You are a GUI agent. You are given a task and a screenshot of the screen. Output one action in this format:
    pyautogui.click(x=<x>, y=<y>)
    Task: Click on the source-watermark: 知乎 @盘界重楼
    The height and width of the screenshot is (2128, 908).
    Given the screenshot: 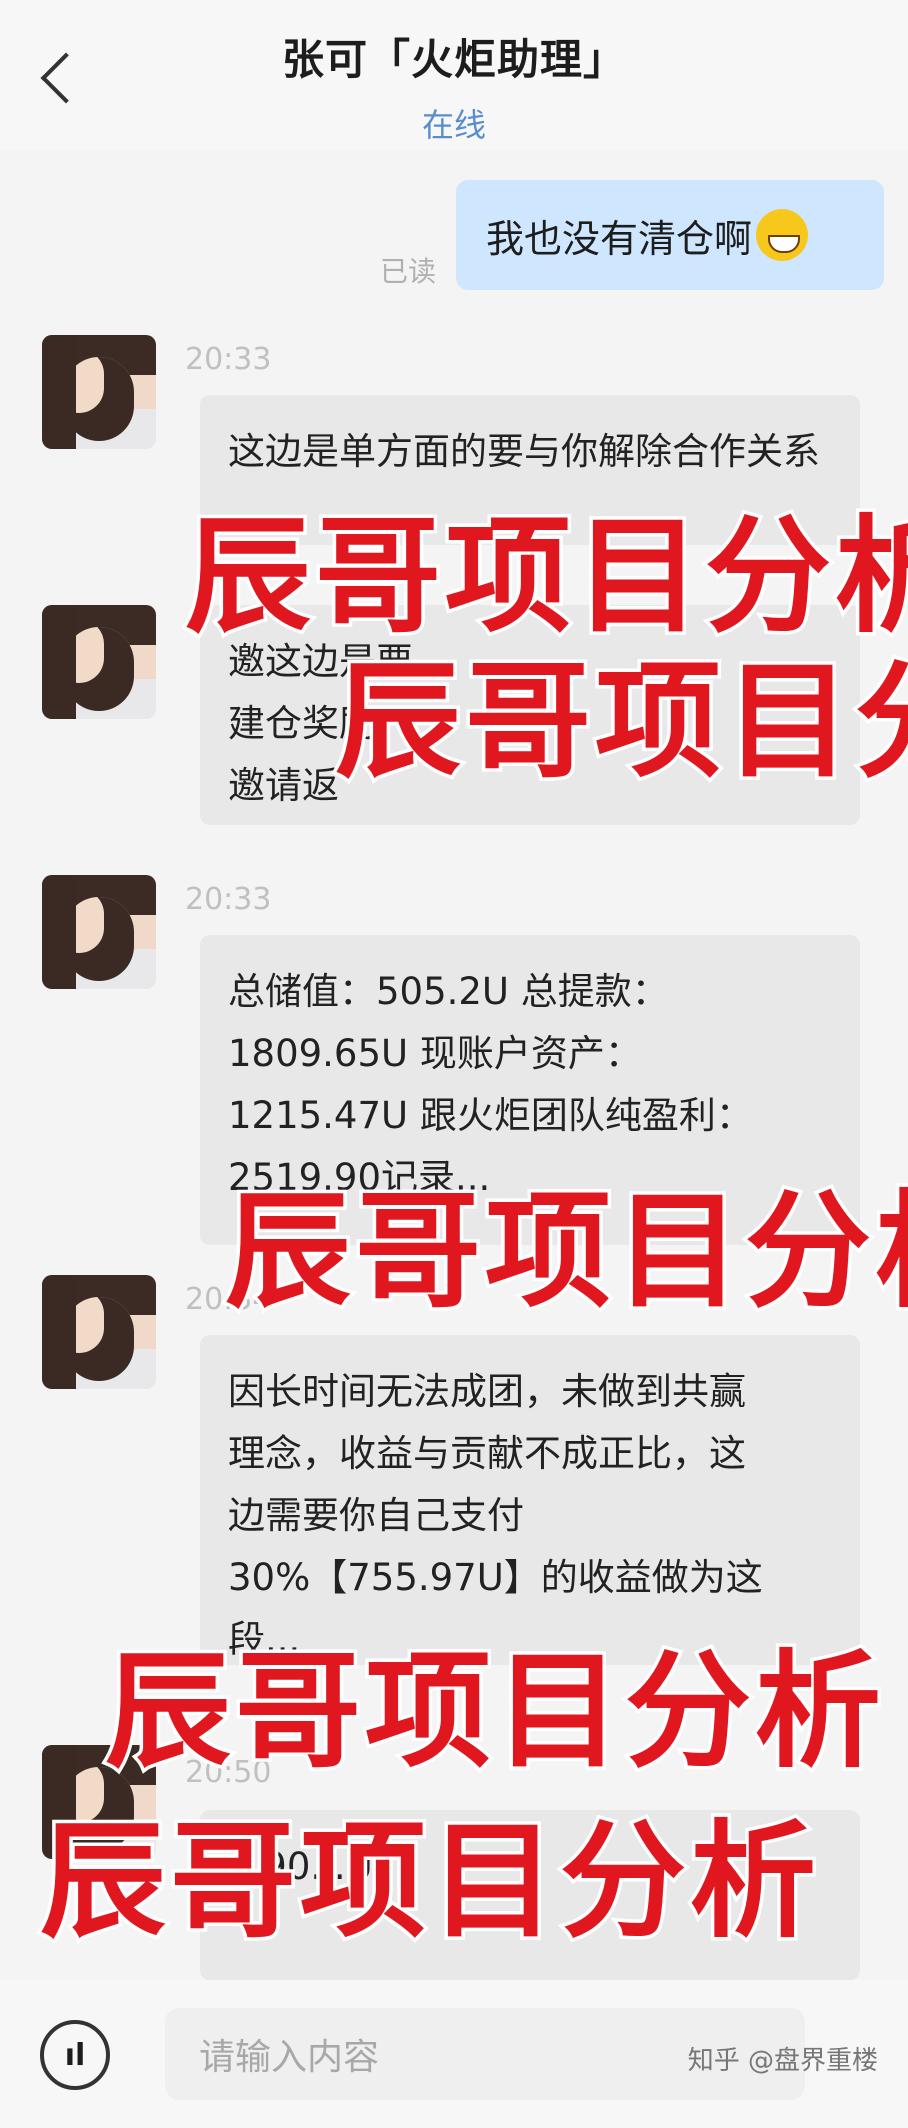 What is the action you would take?
    pyautogui.click(x=782, y=2061)
    